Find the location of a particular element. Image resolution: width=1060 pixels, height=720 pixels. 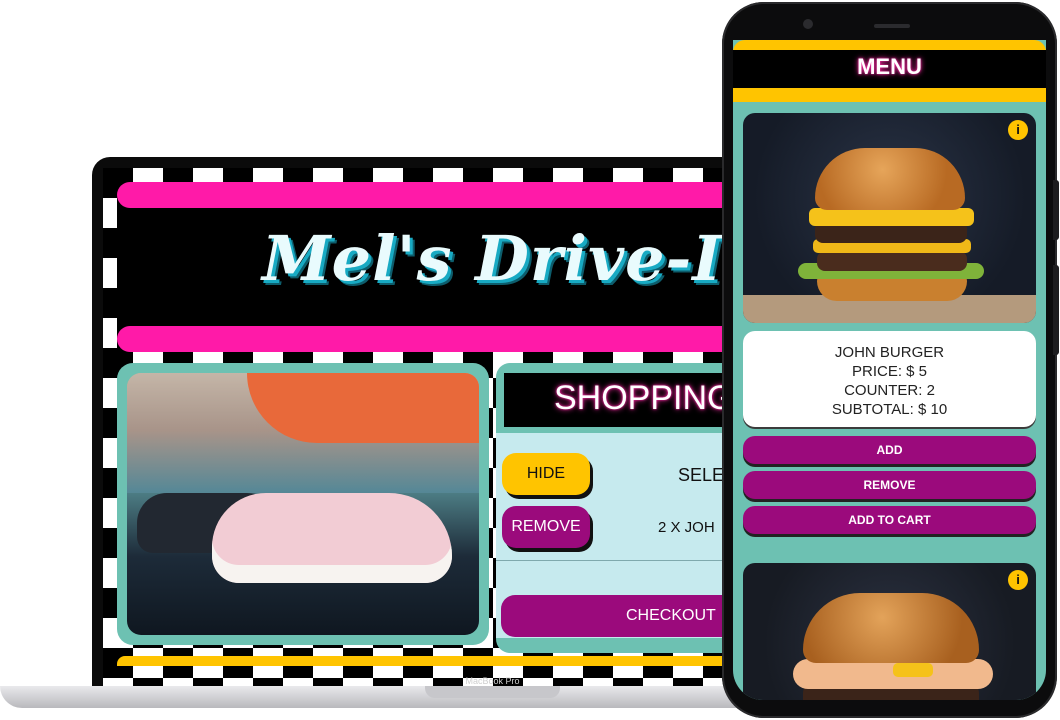

hero-banner: Mel's Drive-In is located at coordinates (450, 267).